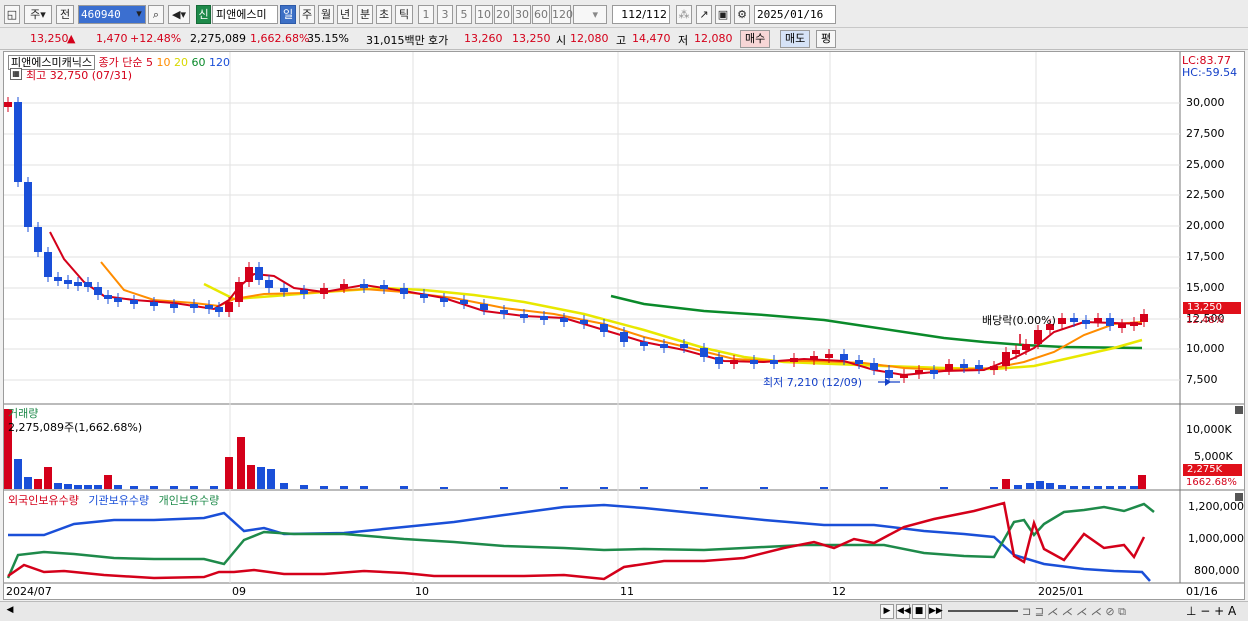  Describe the element at coordinates (10, 611) in the screenshot. I see `scroll-left-icon: ◀` at that location.